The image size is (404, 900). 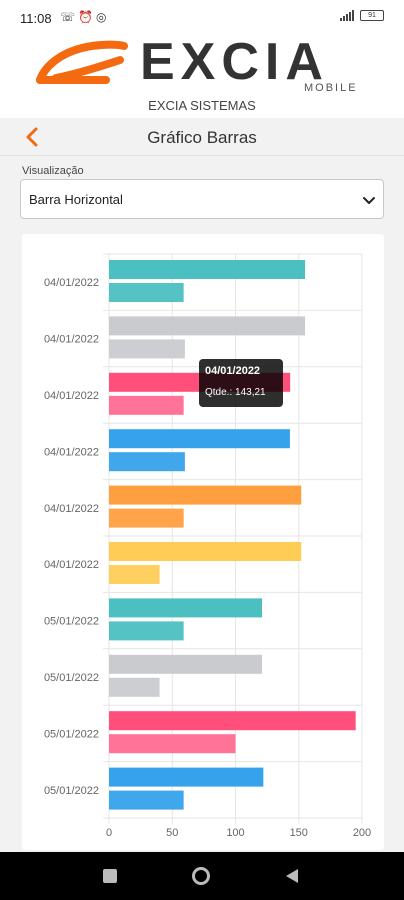 I want to click on x-tick-label: 50, so click(x=172, y=833).